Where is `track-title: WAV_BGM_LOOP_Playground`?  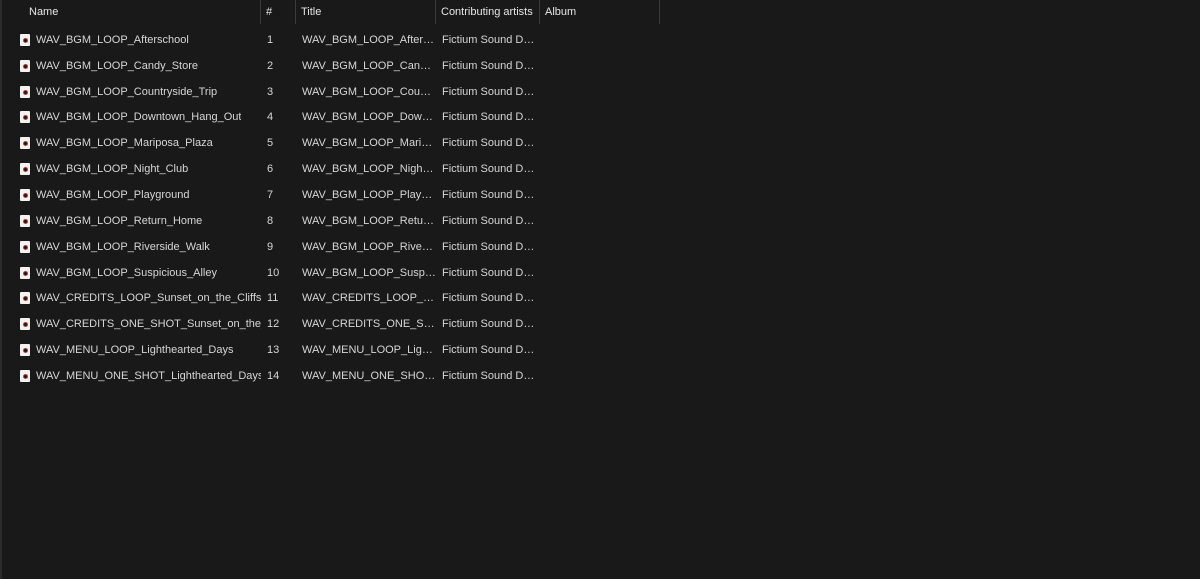
track-title: WAV_BGM_LOOP_Playground is located at coordinates (369, 194).